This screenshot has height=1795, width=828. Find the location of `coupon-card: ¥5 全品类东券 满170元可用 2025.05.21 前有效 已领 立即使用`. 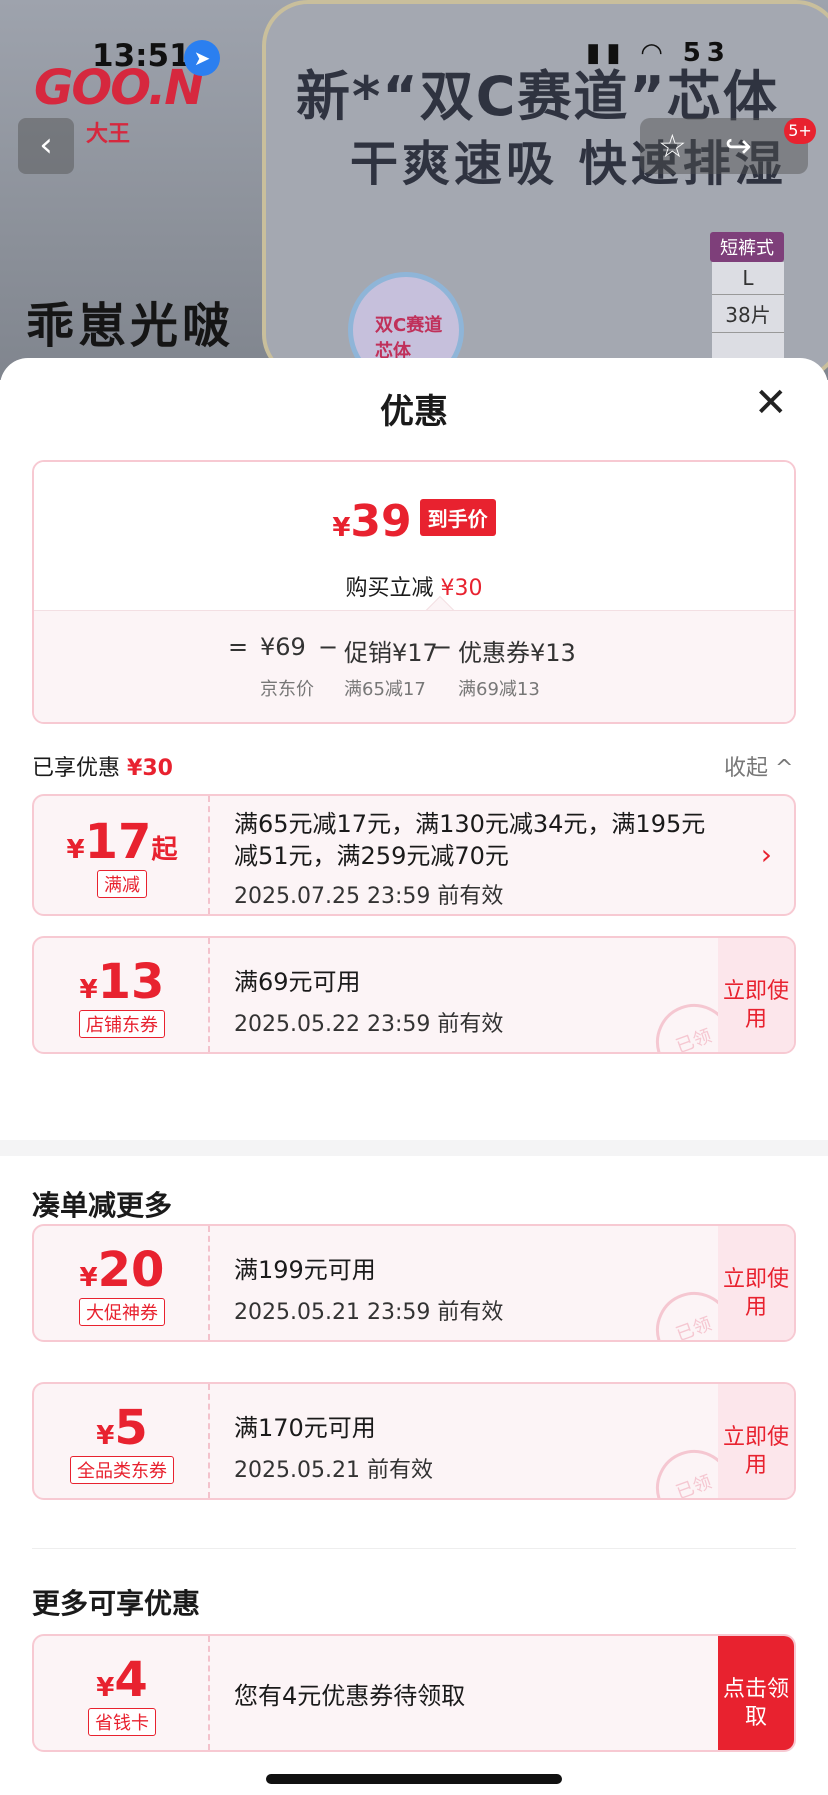

coupon-card: ¥5 全品类东券 满170元可用 2025.05.21 前有效 已领 立即使用 is located at coordinates (414, 1441).